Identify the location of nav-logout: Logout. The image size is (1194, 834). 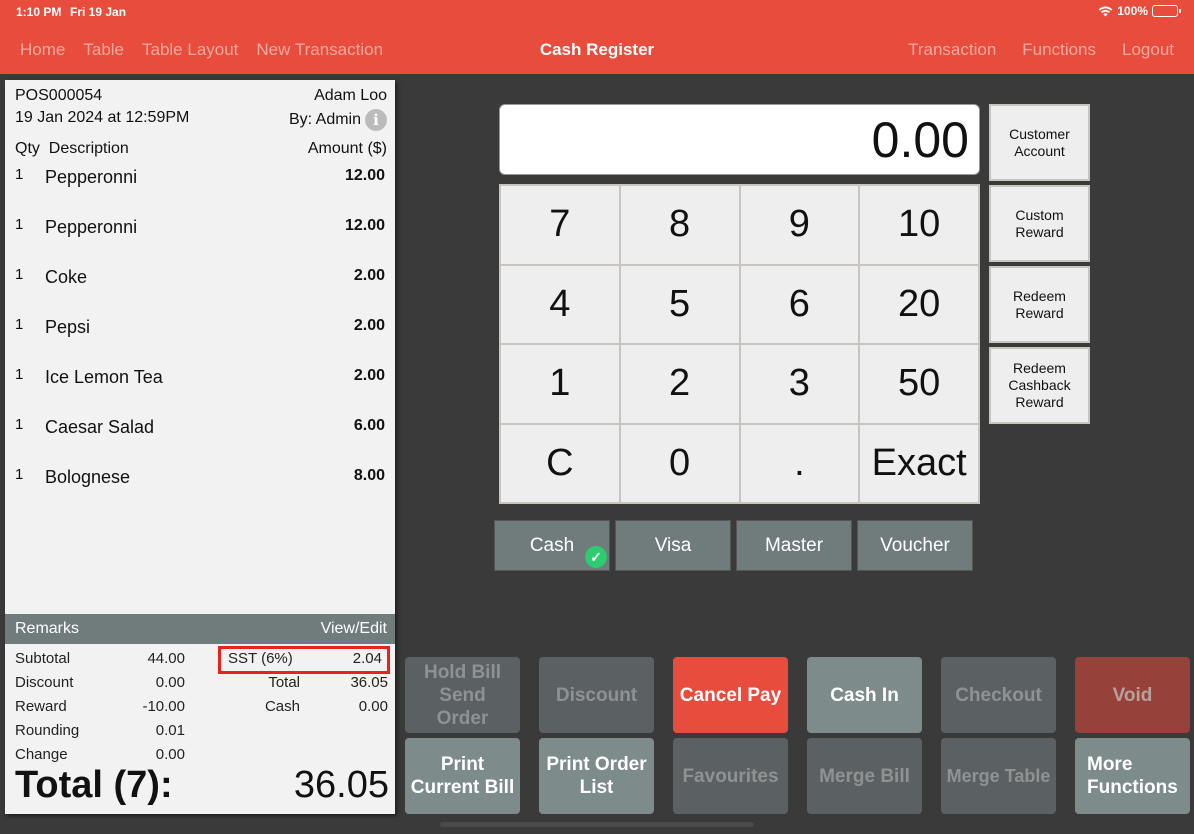
(1148, 50).